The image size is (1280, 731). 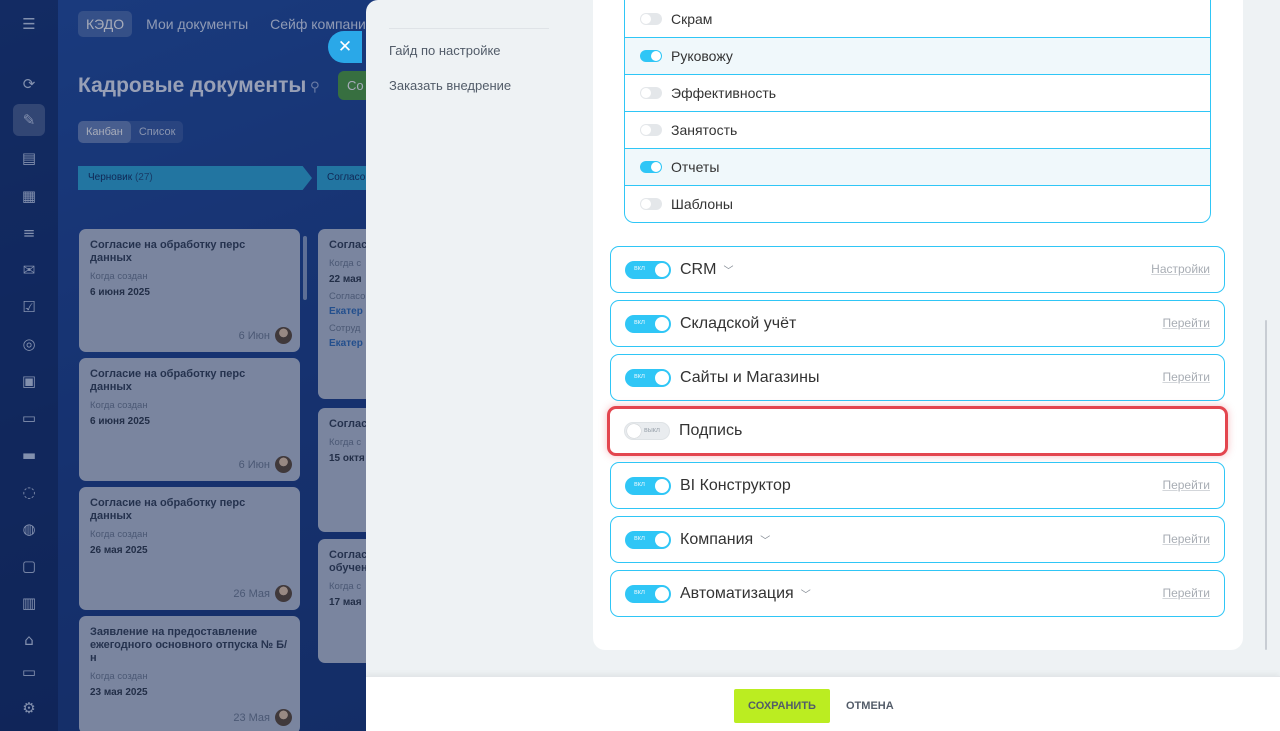 I want to click on content-scrollbar, so click(x=1266, y=485).